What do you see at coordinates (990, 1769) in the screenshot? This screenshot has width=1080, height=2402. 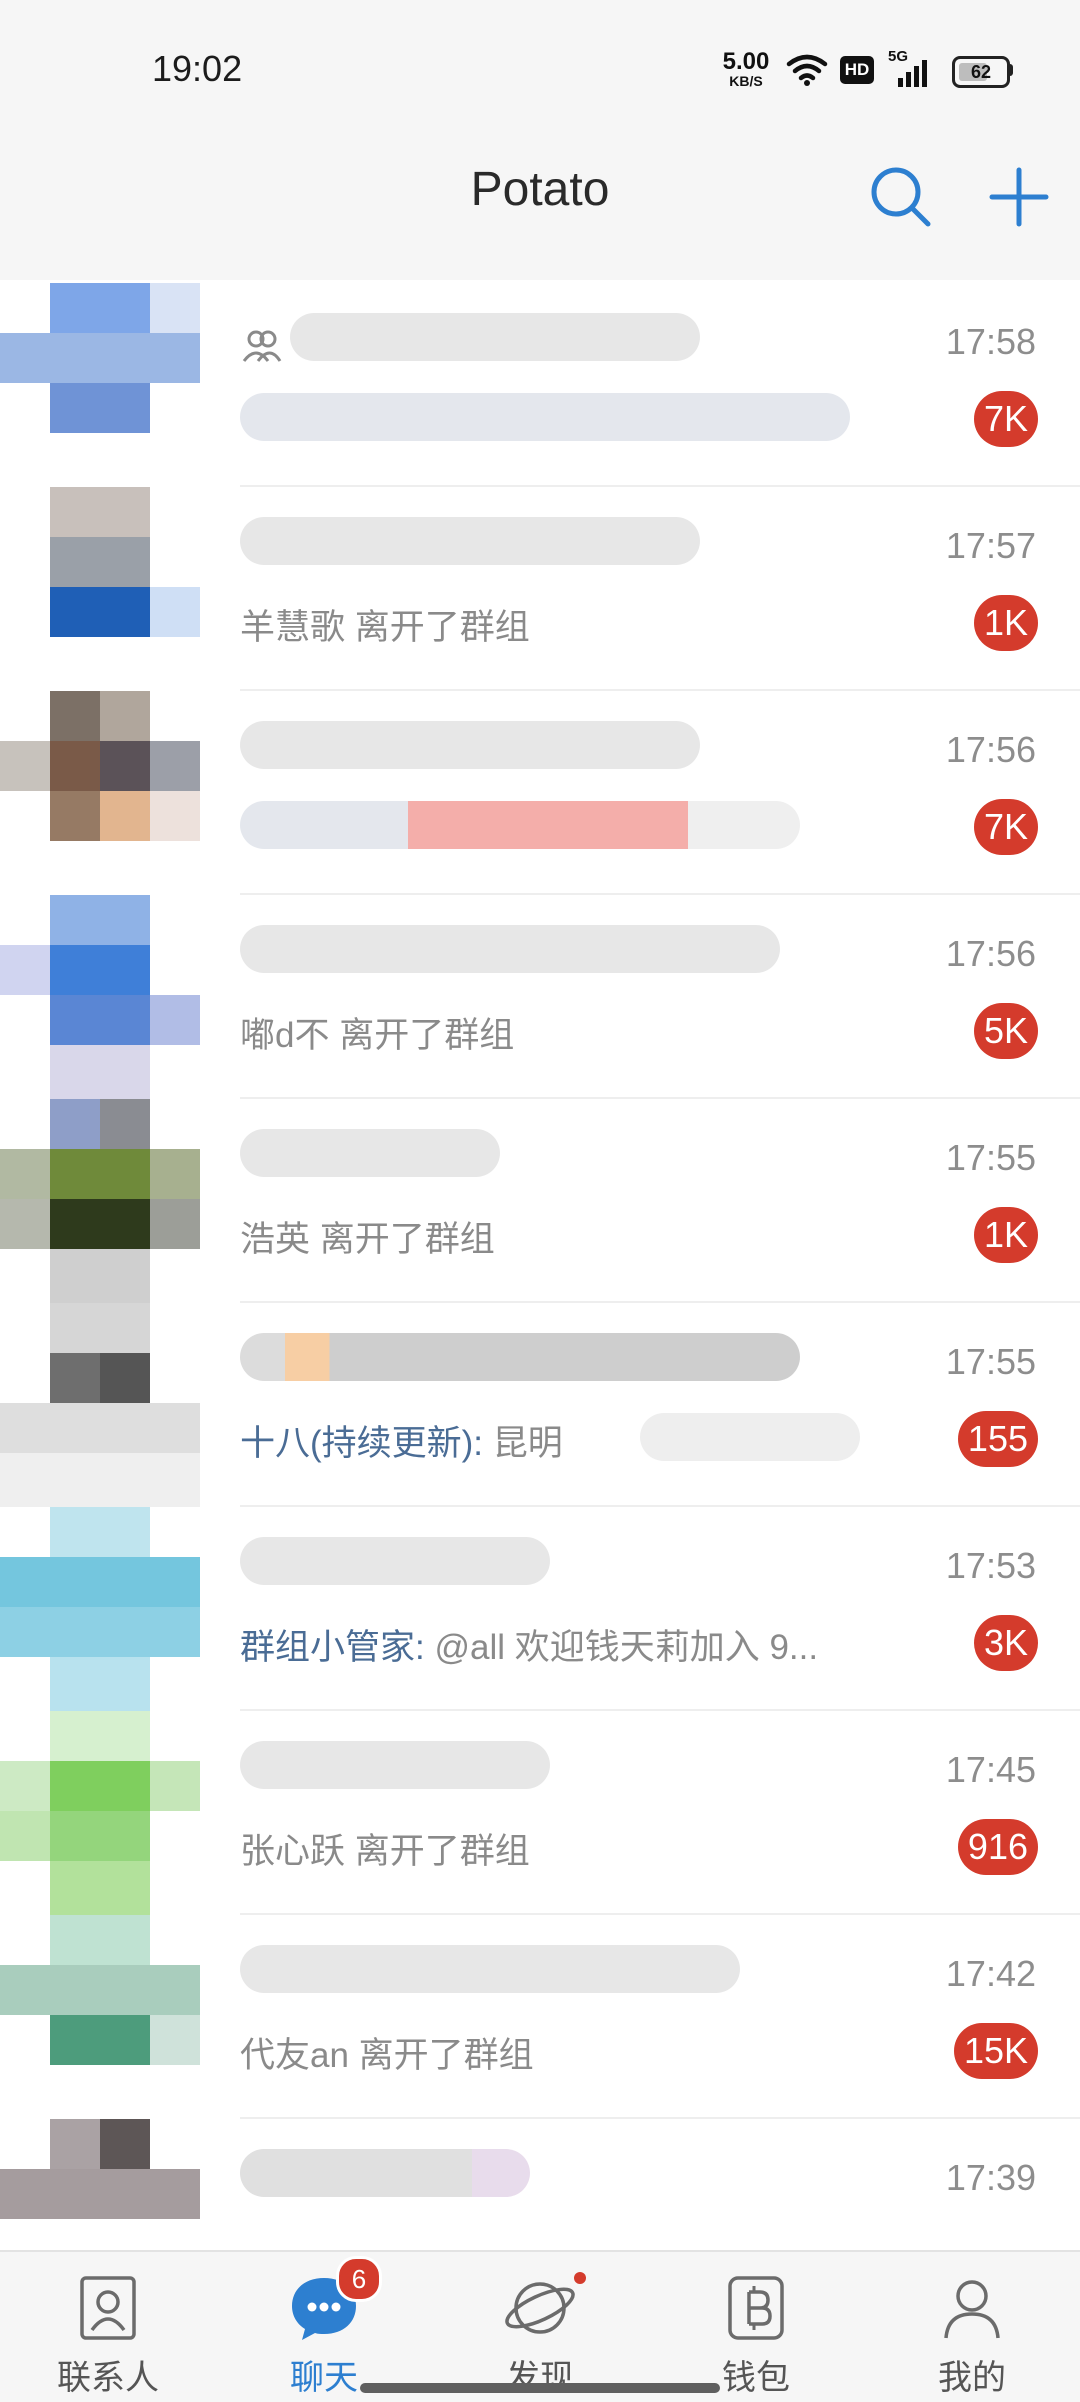 I see `chat-time: 17:45` at bounding box center [990, 1769].